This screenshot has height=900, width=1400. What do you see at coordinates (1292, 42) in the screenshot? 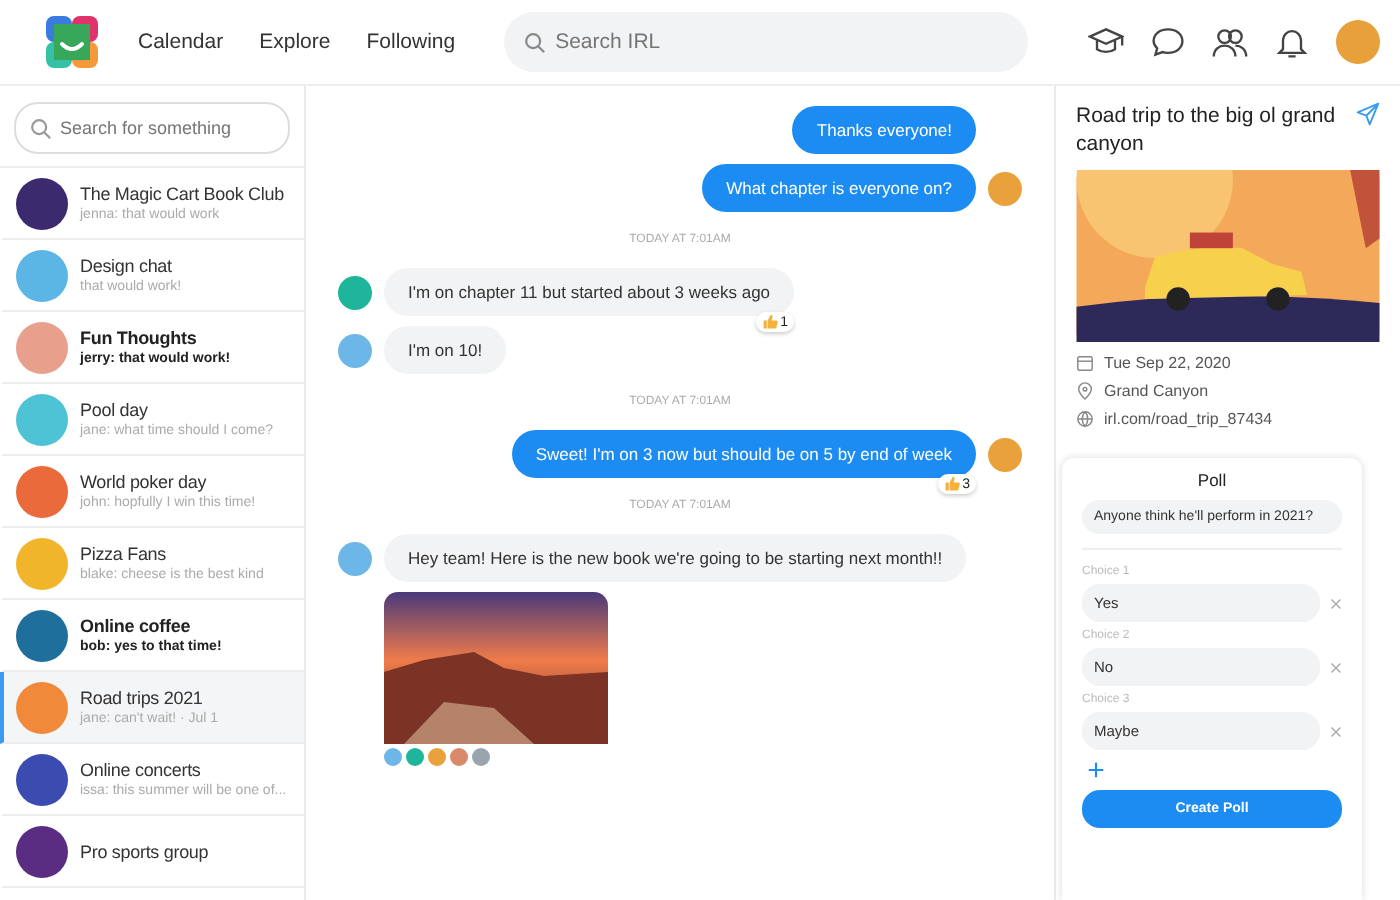
I see `bell-icon` at bounding box center [1292, 42].